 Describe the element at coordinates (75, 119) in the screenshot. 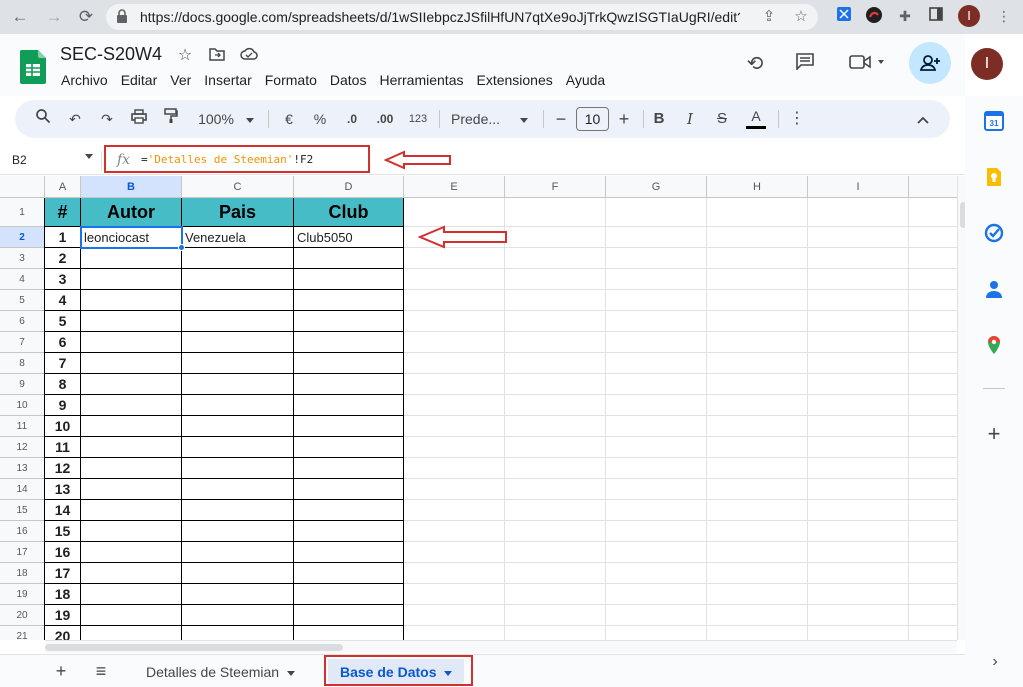

I see `undo-icon: ↶` at that location.